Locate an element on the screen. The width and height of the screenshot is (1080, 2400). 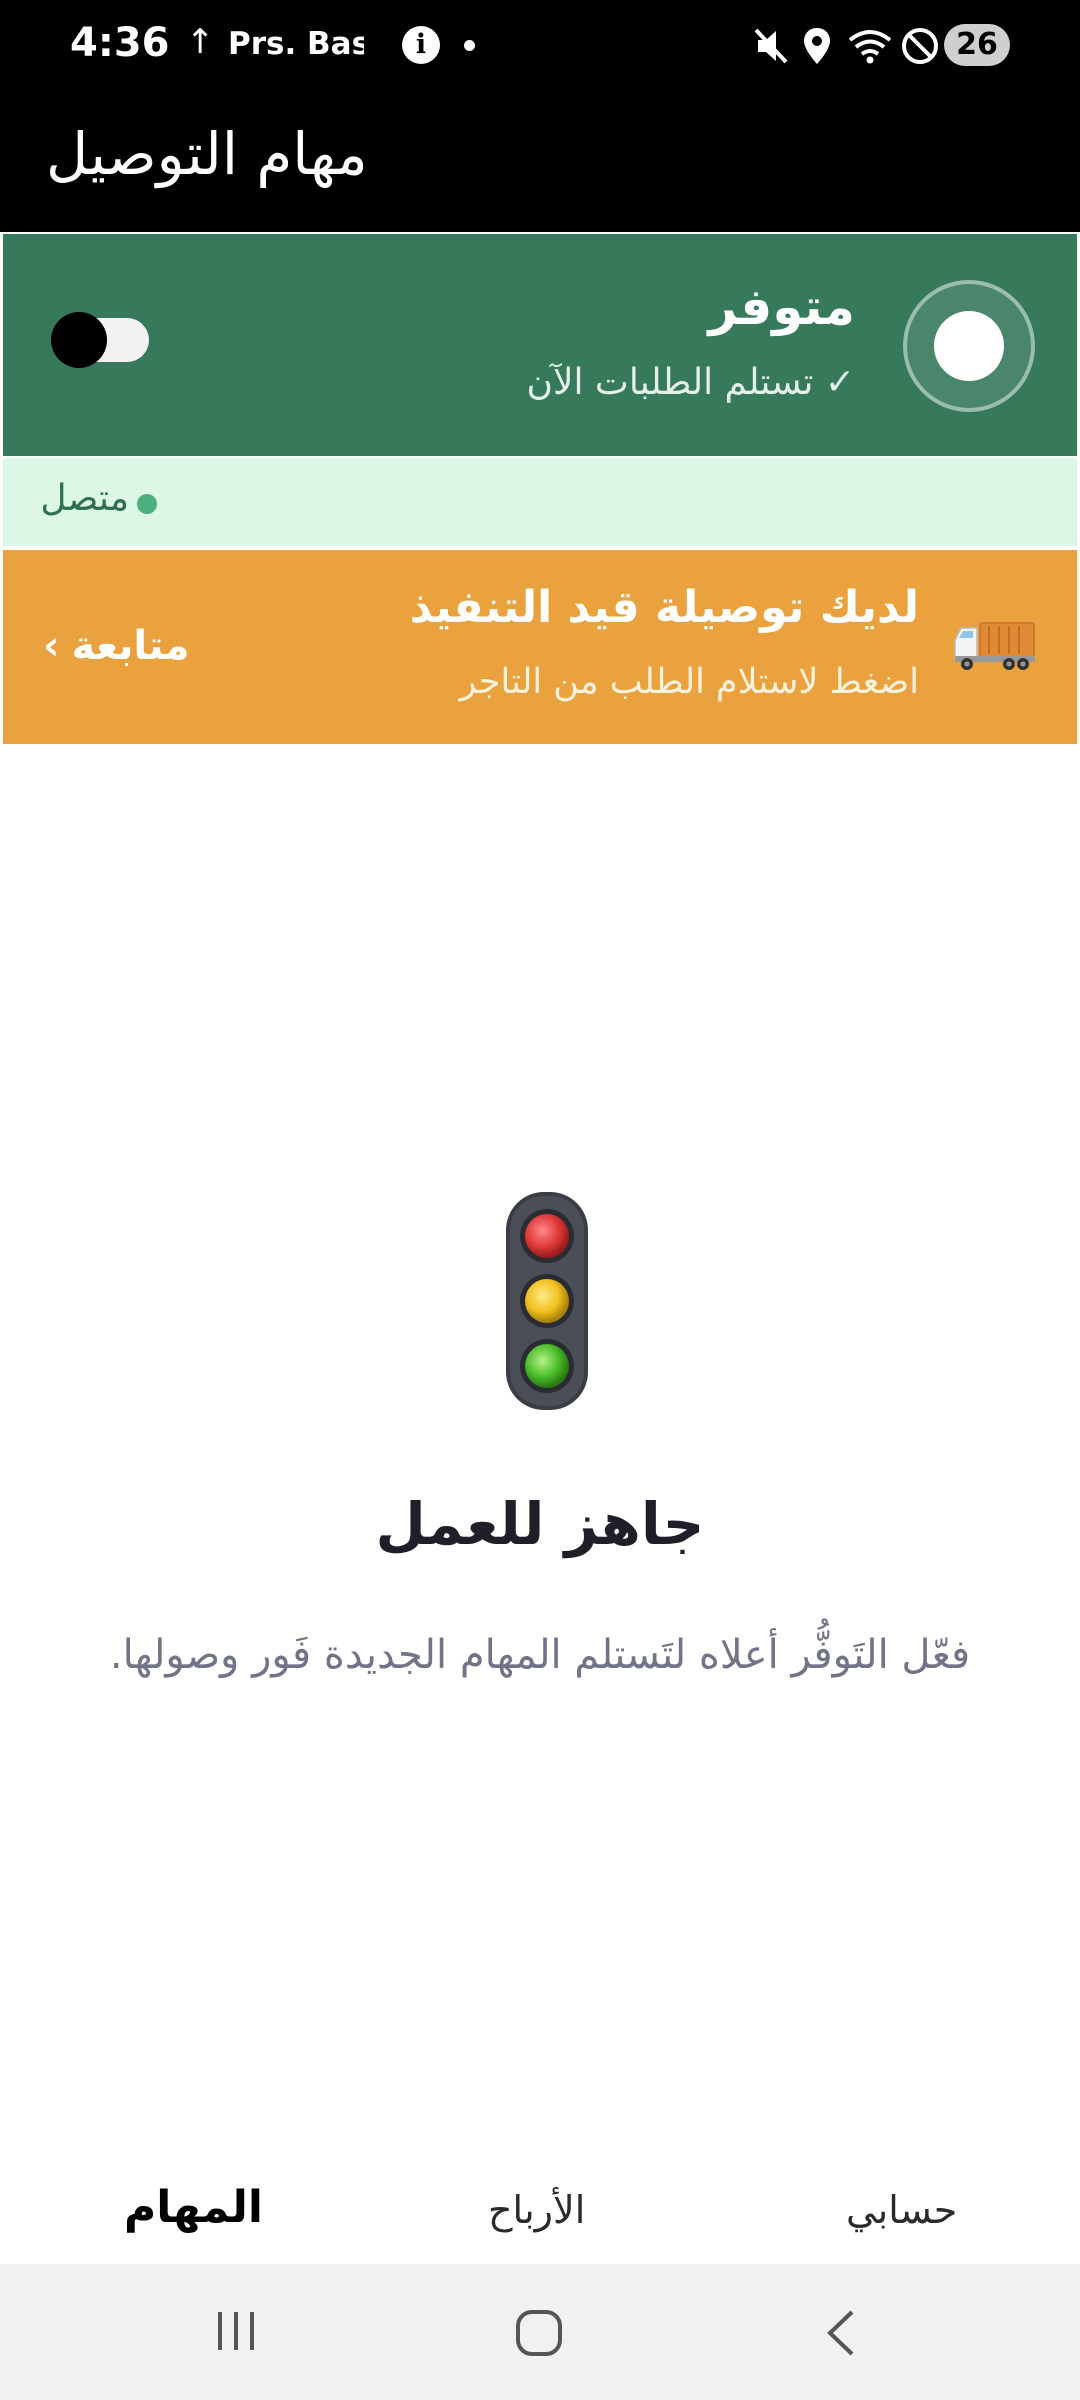
app-bar: مهام التوصيل is located at coordinates (540, 162).